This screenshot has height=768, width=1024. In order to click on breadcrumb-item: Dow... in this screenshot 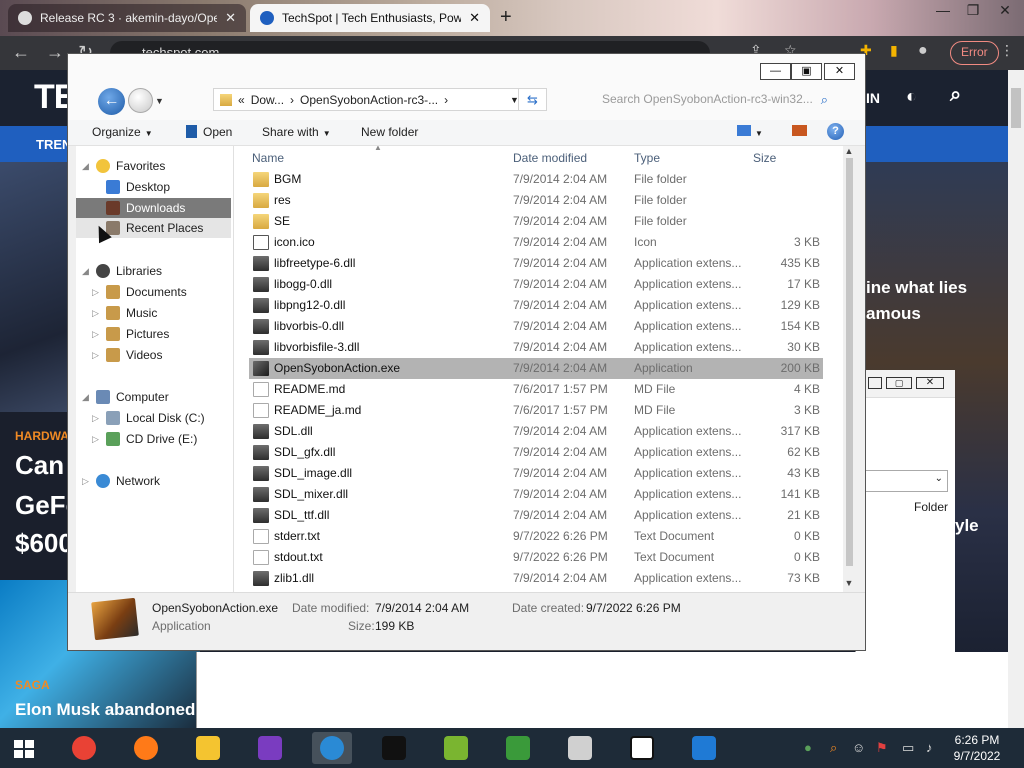, I will do `click(267, 100)`.